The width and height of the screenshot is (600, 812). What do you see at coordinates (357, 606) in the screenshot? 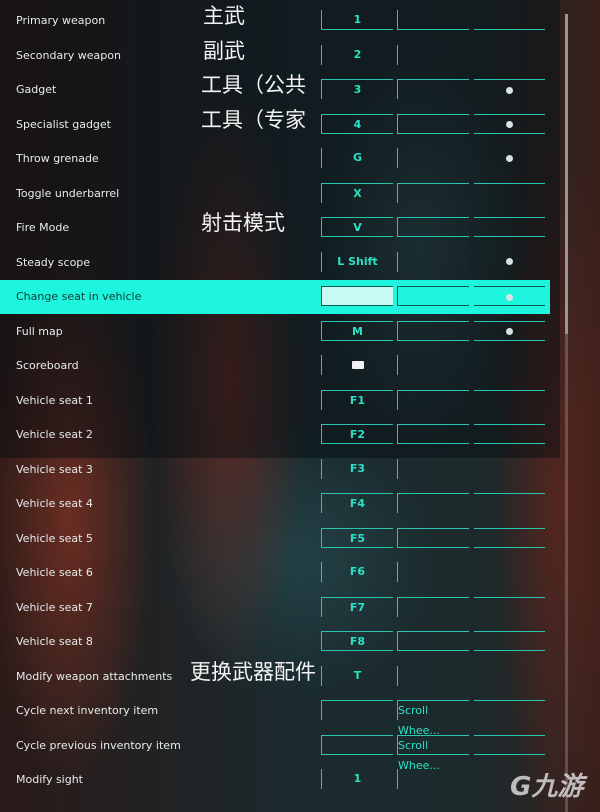
I see `primary-key-slot: F7` at bounding box center [357, 606].